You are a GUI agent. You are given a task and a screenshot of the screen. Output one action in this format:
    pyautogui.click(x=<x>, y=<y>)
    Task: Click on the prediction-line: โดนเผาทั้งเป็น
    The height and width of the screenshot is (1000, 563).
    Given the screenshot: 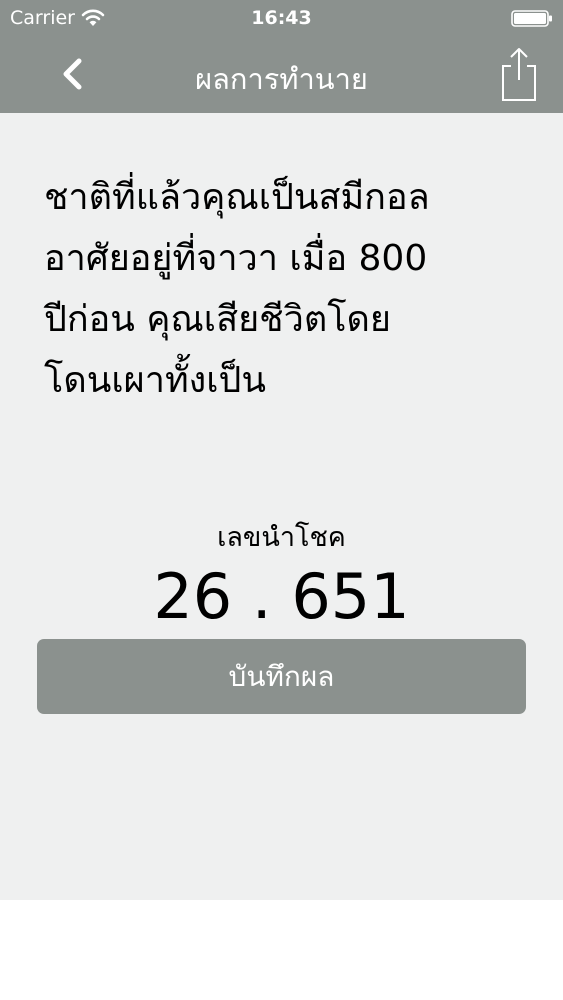 What is the action you would take?
    pyautogui.click(x=155, y=380)
    